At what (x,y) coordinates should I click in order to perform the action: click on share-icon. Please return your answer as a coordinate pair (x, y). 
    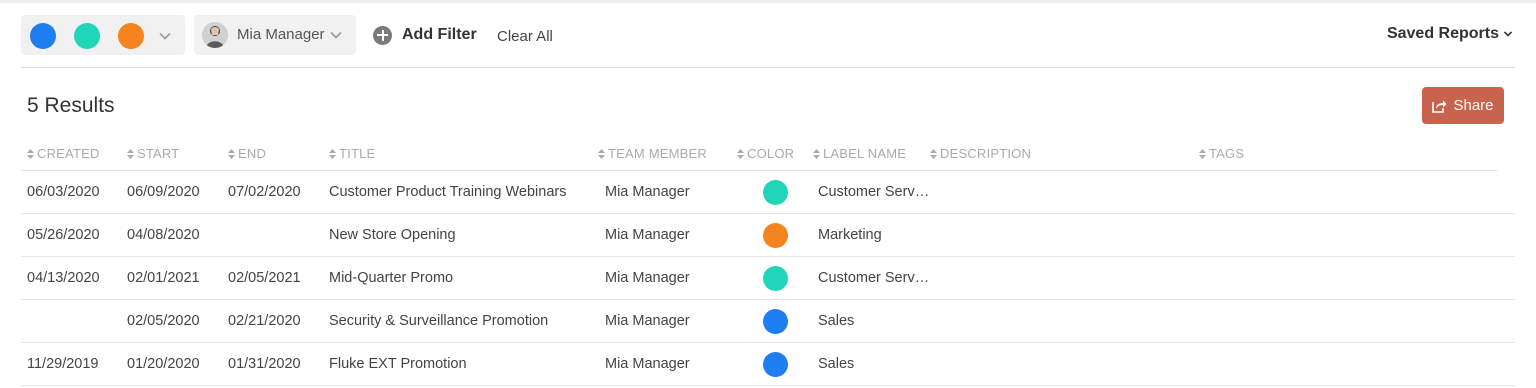
    Looking at the image, I should click on (1439, 106).